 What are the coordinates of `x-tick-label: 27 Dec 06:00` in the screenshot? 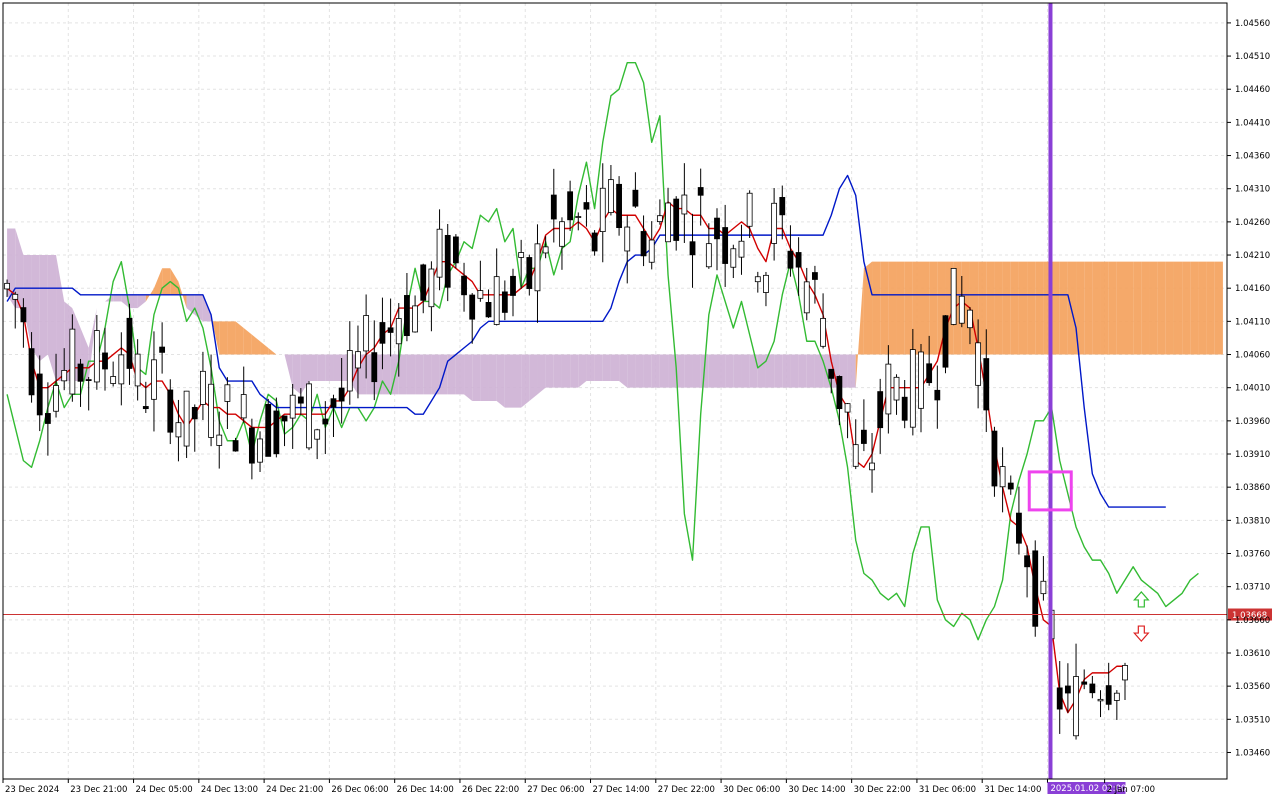 It's located at (555, 790).